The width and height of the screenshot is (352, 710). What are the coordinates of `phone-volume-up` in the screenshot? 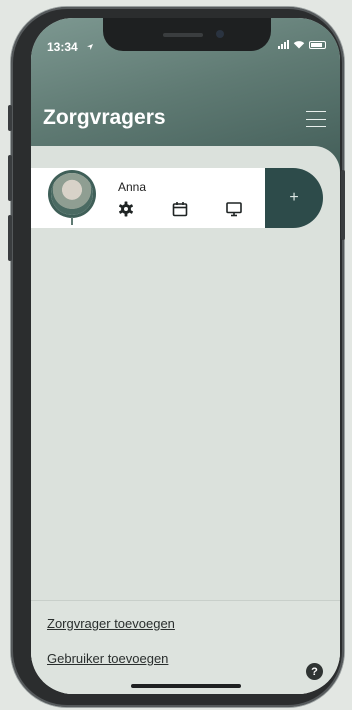 It's located at (10, 178).